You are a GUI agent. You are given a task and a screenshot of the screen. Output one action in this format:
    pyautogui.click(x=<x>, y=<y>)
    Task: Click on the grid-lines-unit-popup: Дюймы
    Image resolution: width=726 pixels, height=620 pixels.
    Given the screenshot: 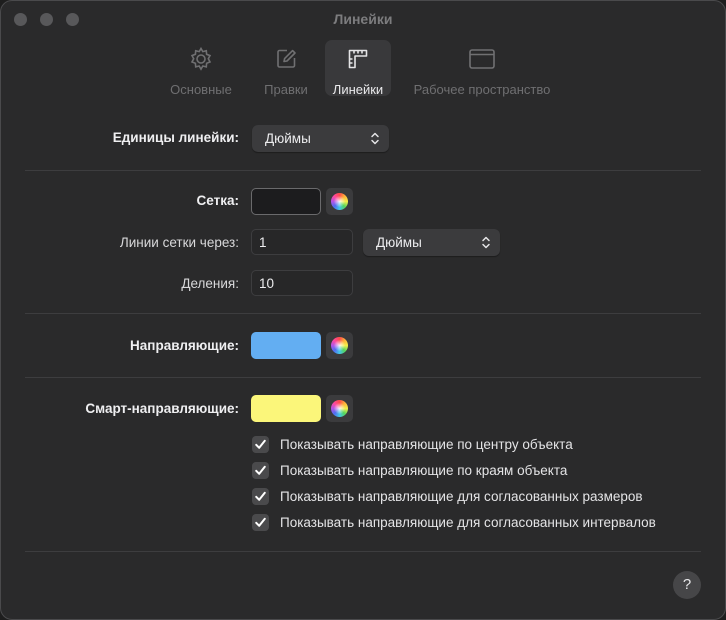 What is the action you would take?
    pyautogui.click(x=431, y=242)
    